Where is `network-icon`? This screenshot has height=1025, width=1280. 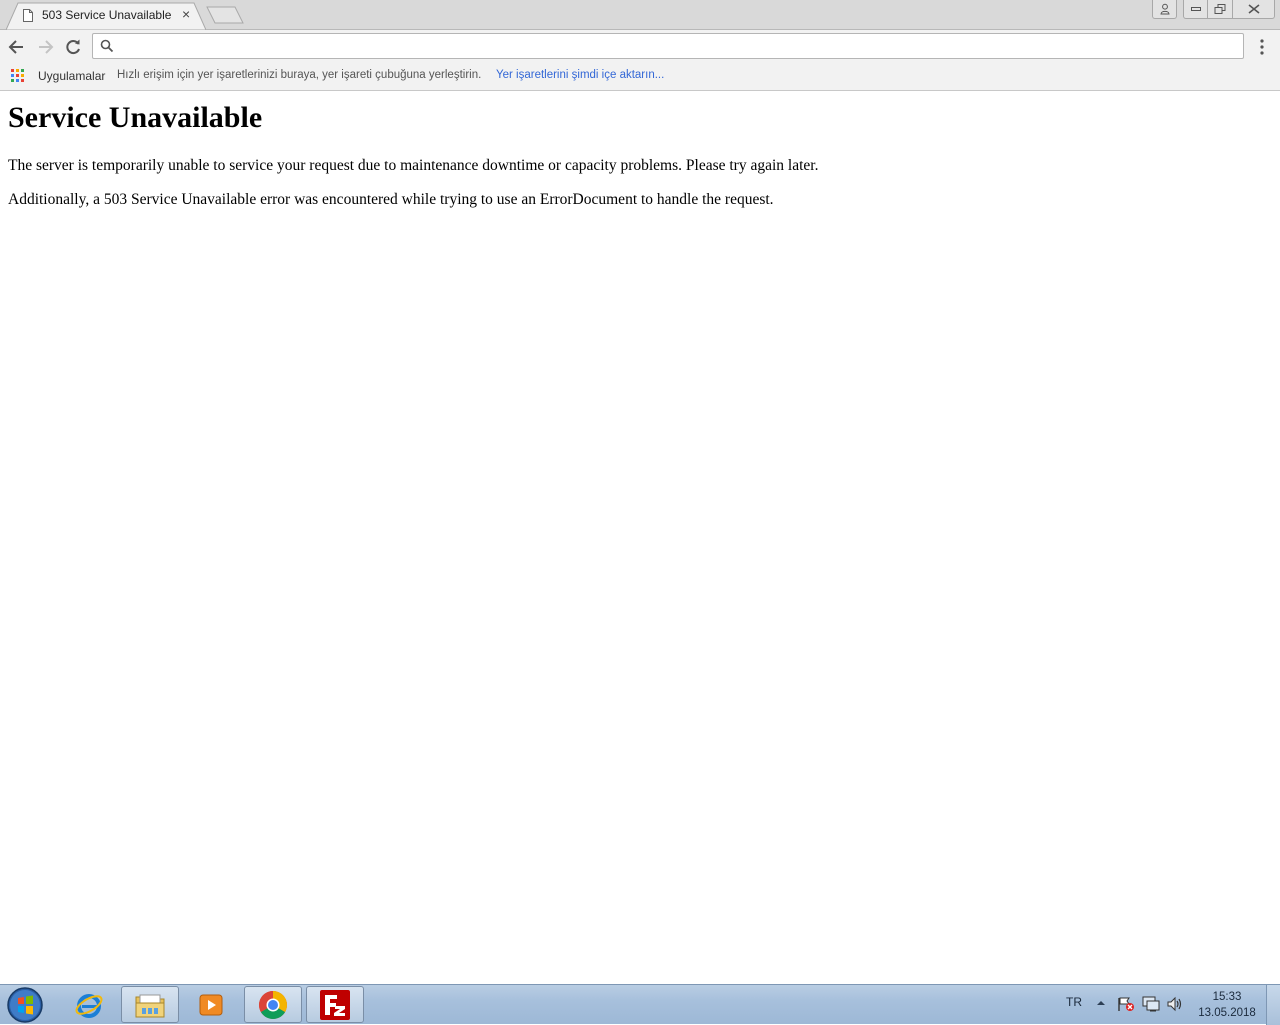 network-icon is located at coordinates (1151, 1004).